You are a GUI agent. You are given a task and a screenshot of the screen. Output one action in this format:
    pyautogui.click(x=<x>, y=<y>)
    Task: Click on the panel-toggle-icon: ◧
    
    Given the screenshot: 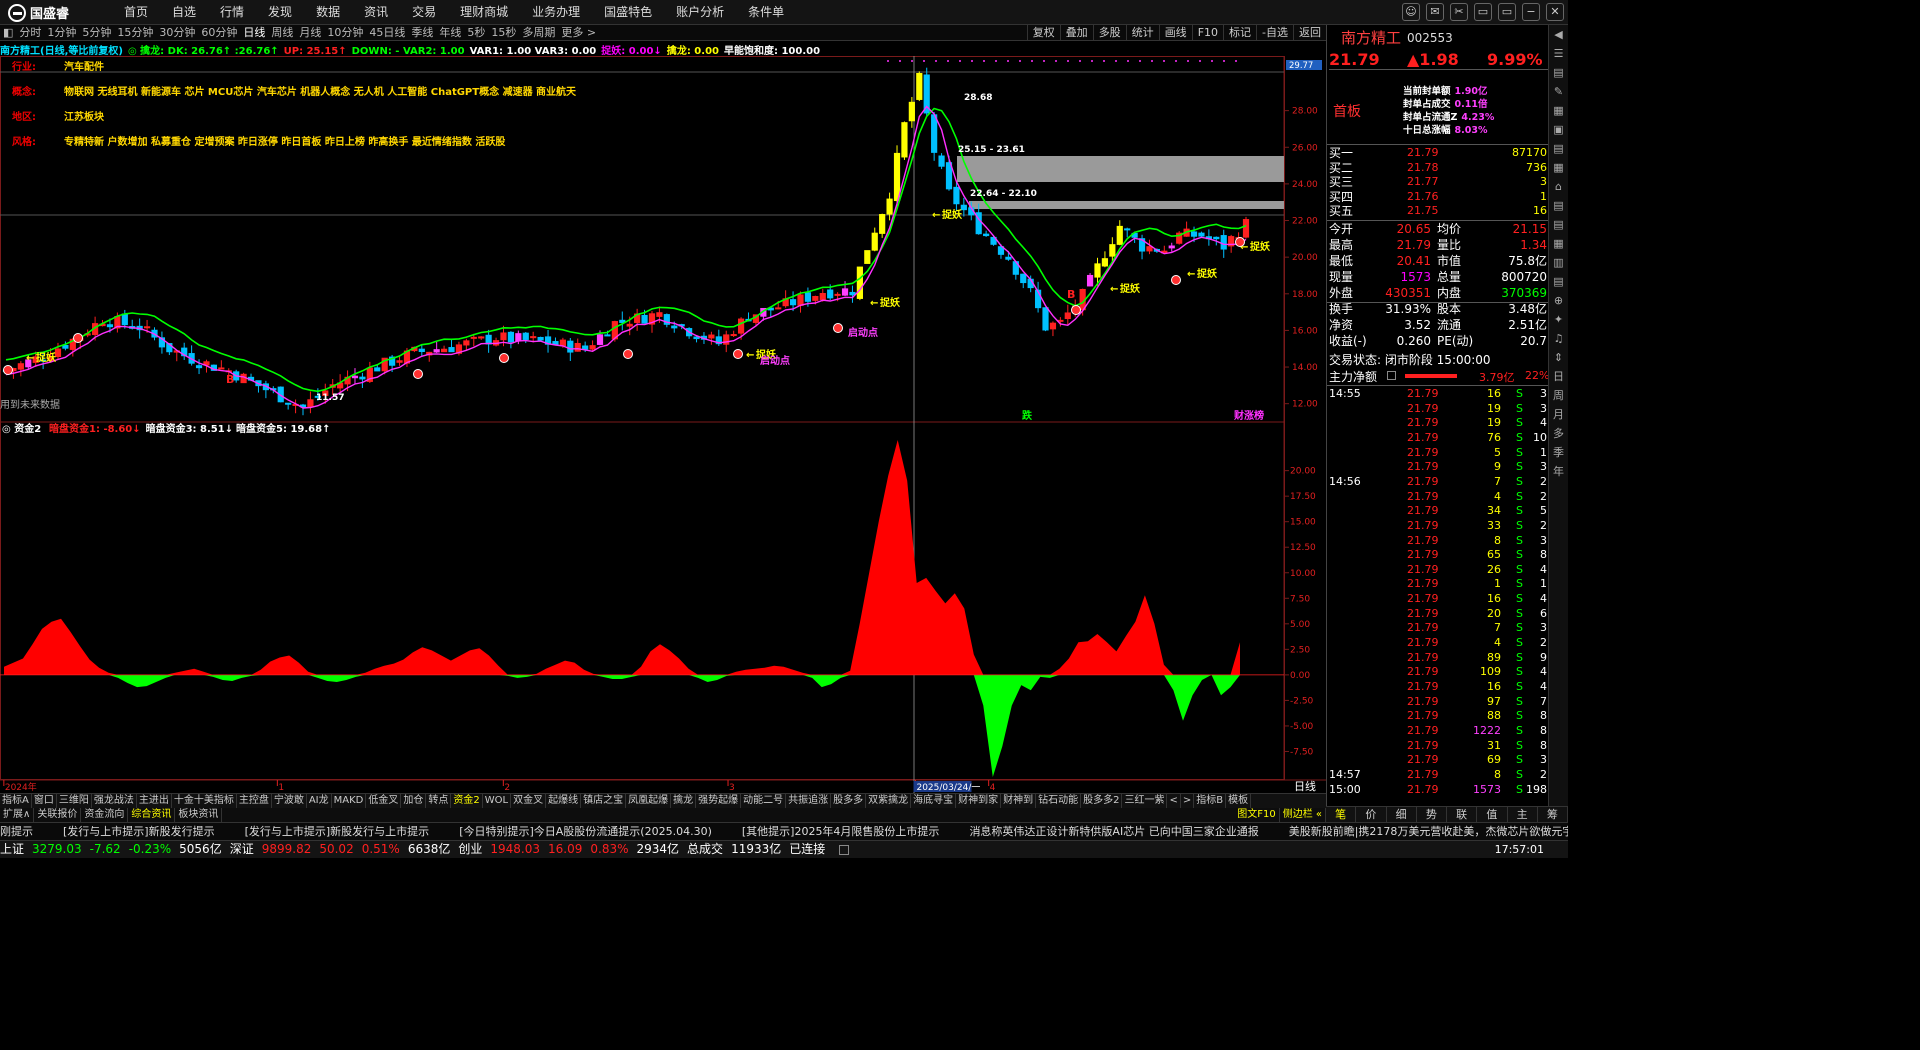 What is the action you would take?
    pyautogui.click(x=8, y=32)
    